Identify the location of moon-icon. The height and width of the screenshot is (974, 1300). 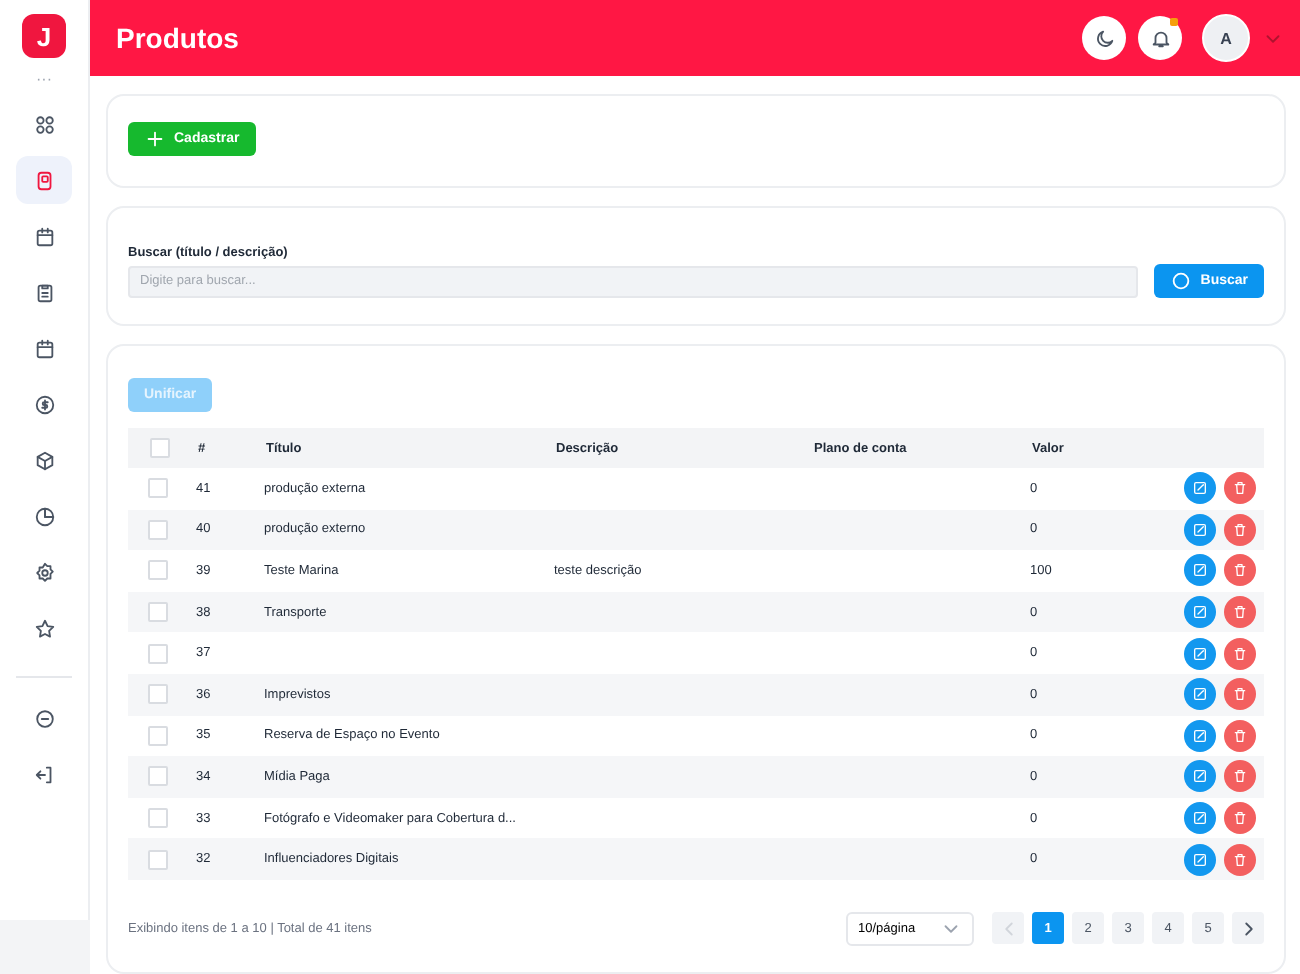
(1104, 38).